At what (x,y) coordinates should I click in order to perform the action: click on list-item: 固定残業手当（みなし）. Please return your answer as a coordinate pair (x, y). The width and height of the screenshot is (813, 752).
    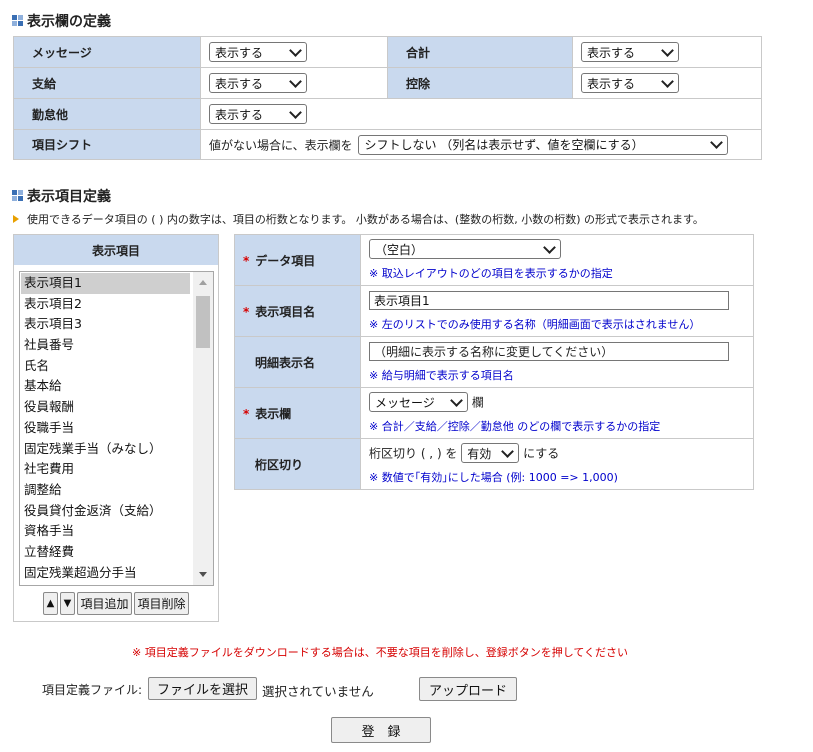
    Looking at the image, I should click on (105, 449).